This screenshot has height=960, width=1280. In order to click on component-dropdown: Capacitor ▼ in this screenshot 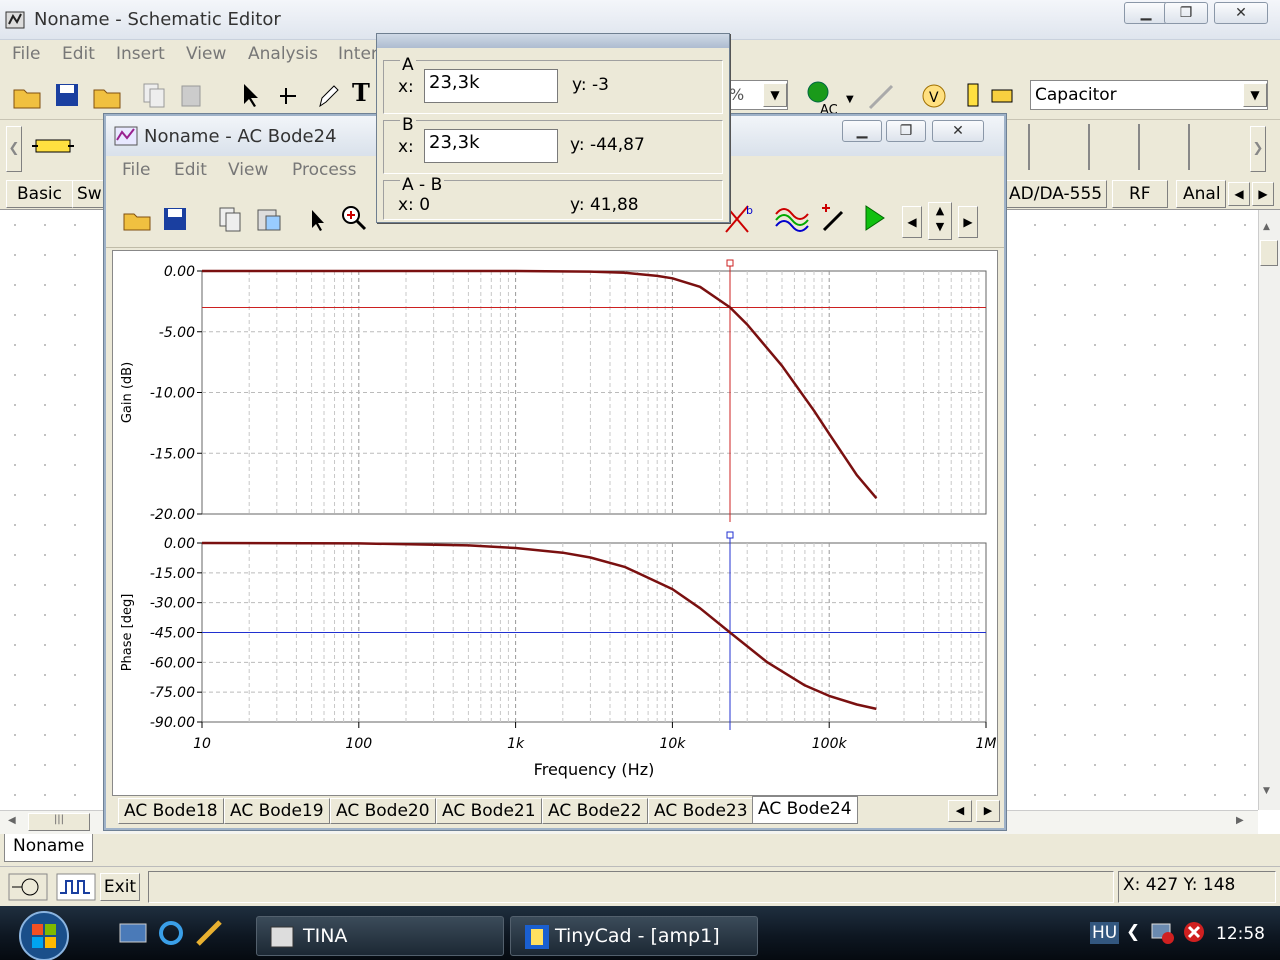, I will do `click(1149, 95)`.